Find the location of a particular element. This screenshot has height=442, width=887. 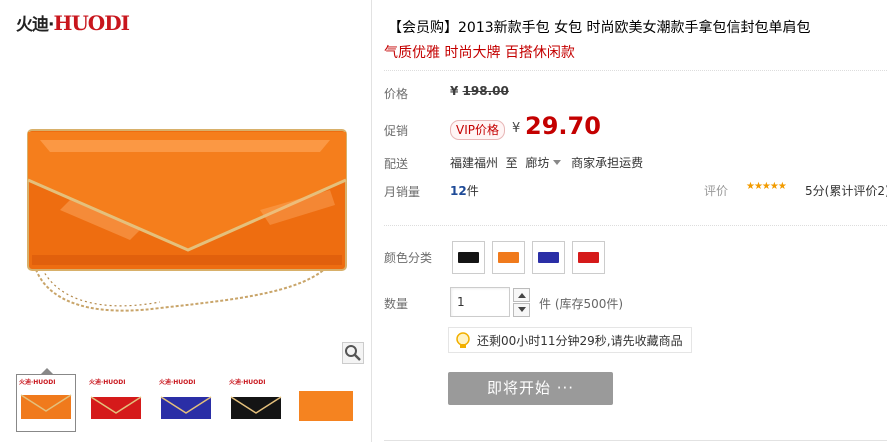

thumbnail-2: 火迪·HUODI is located at coordinates (116, 403).